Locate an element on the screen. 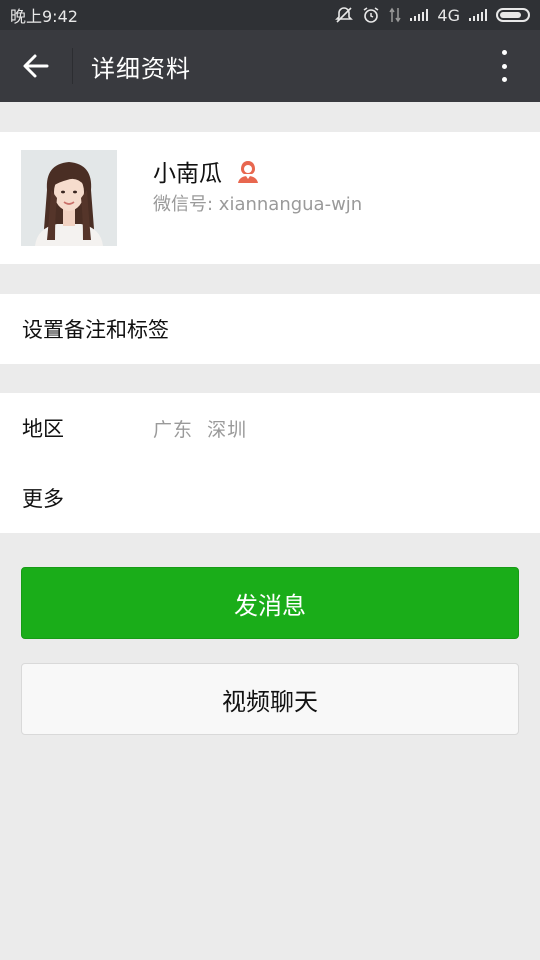 The image size is (540, 960). status-icons: 4G is located at coordinates (432, 15).